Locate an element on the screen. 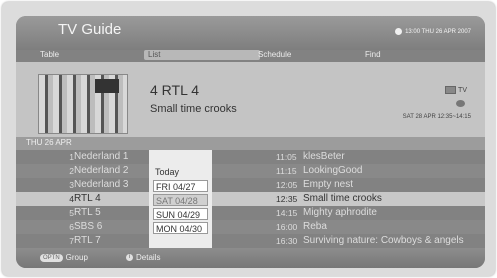 This screenshot has width=497, height=278. program-title: LookingGood is located at coordinates (333, 170).